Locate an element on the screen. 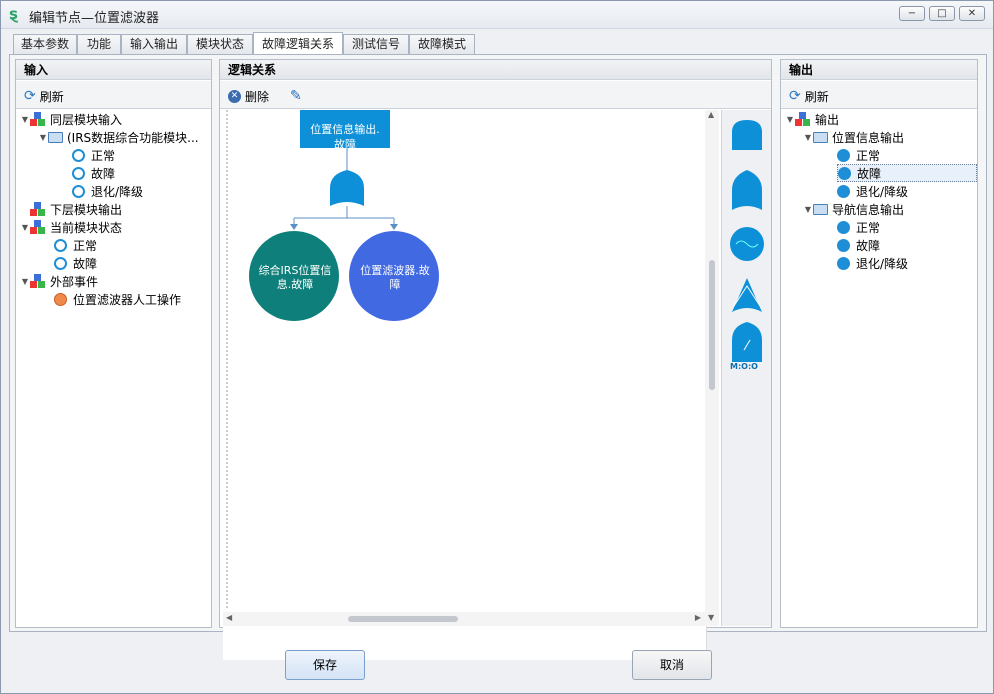 The height and width of the screenshot is (694, 994). tree-label: 导航信息输出 is located at coordinates (868, 209).